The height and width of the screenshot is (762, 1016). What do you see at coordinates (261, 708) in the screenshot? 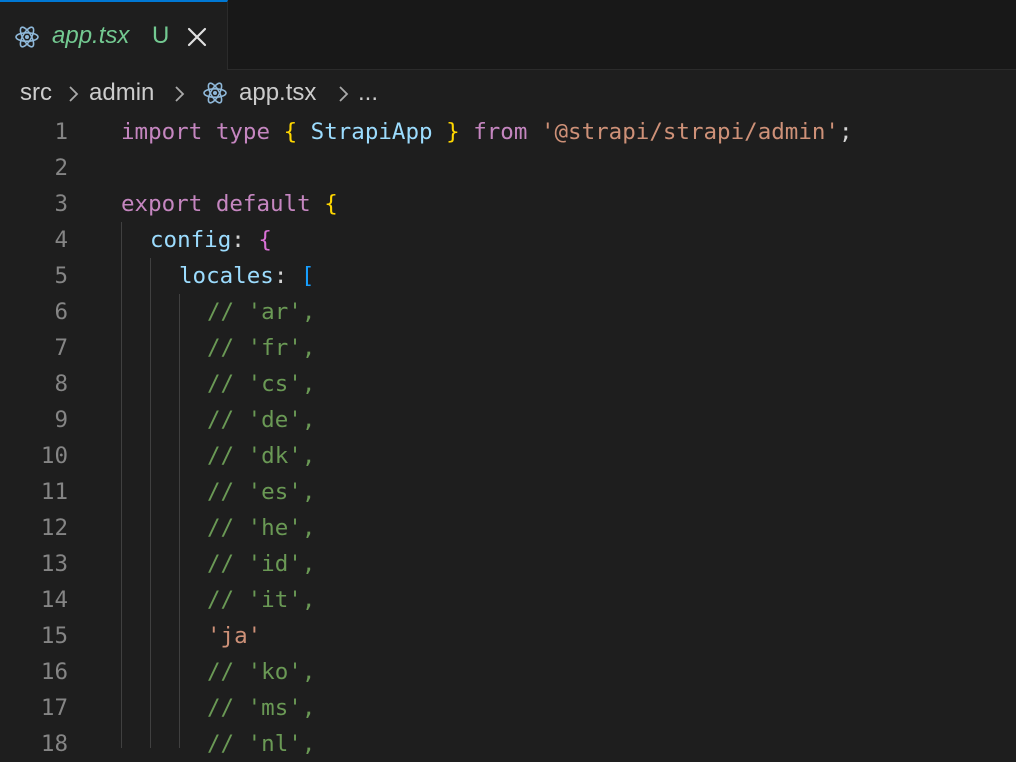
I see `line-content: // 'ms',` at bounding box center [261, 708].